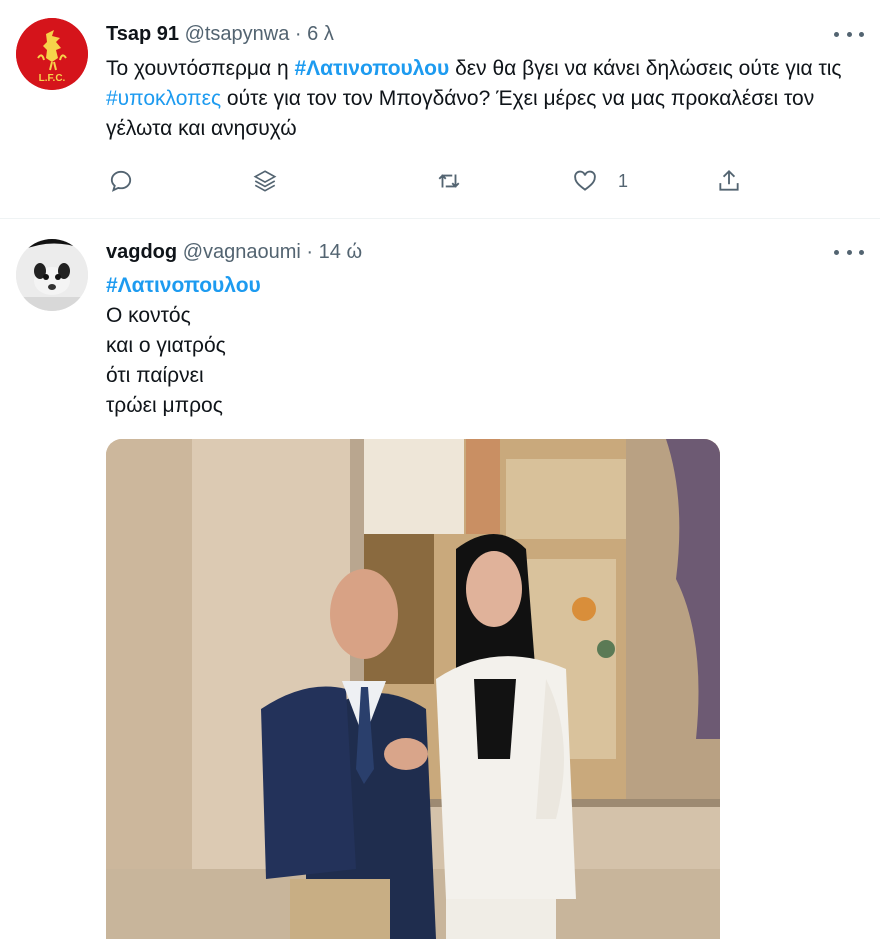 The width and height of the screenshot is (880, 939). I want to click on tweet-text-part: Το χουντόσπερμα η, so click(200, 68).